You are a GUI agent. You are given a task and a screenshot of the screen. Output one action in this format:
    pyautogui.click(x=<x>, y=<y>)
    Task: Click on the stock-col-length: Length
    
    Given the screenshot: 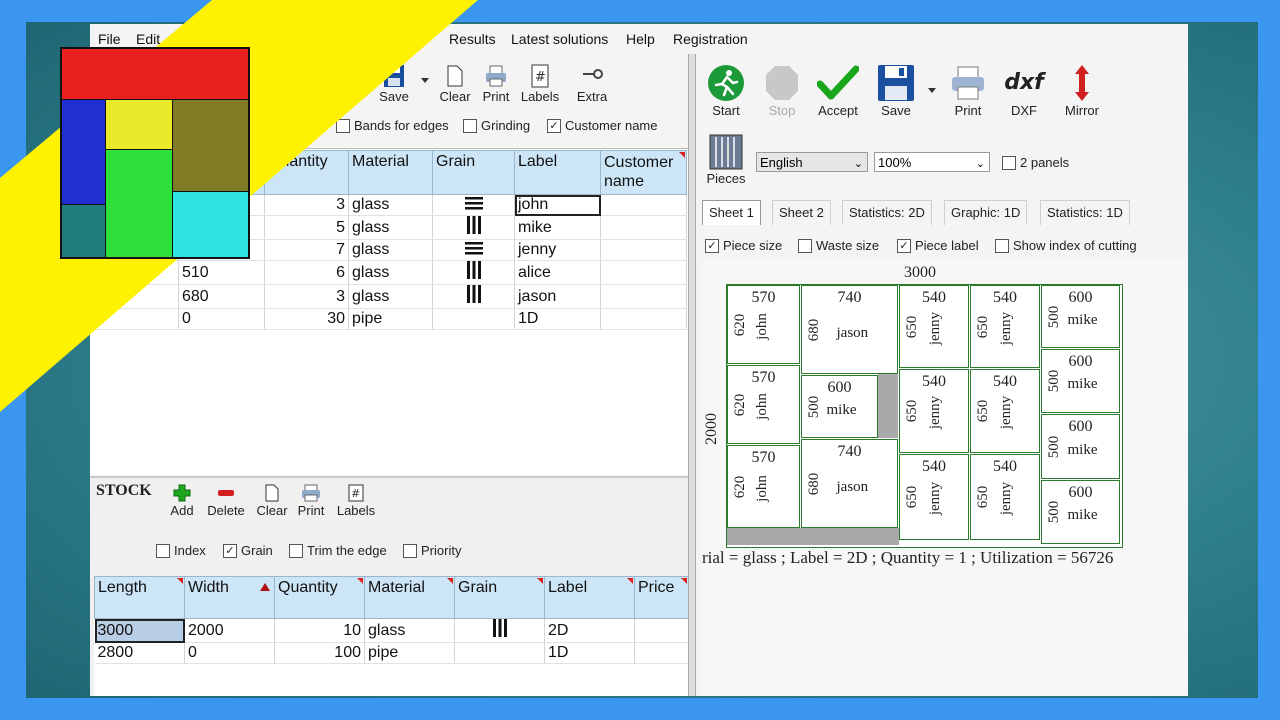 What is the action you would take?
    pyautogui.click(x=139, y=597)
    